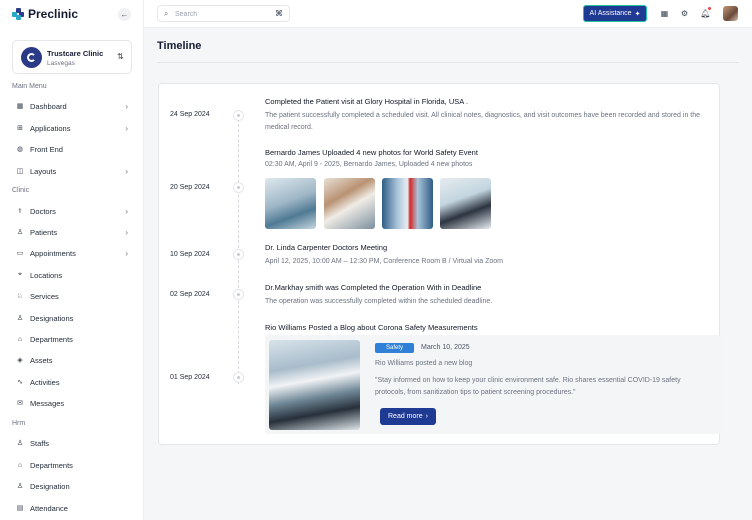 The image size is (752, 520). What do you see at coordinates (190, 377) in the screenshot?
I see `timeline-date: 01 Sep 2024` at bounding box center [190, 377].